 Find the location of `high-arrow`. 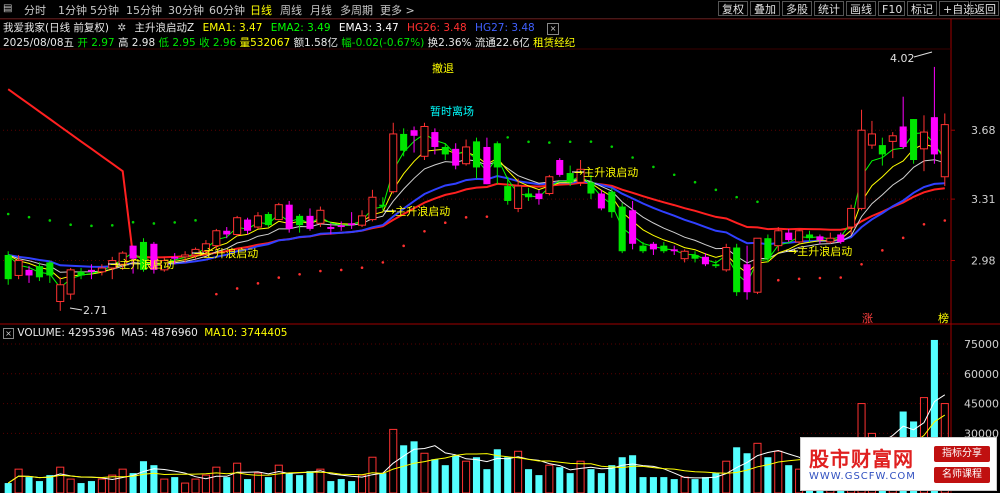

high-arrow is located at coordinates (923, 54).